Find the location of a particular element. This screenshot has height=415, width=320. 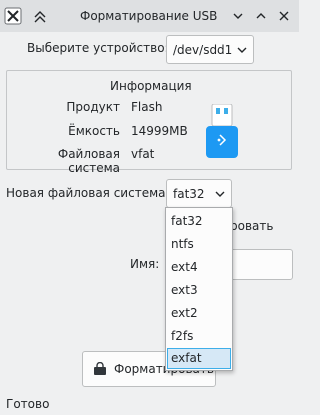

fs-option-ext4: ext4 is located at coordinates (199, 267).